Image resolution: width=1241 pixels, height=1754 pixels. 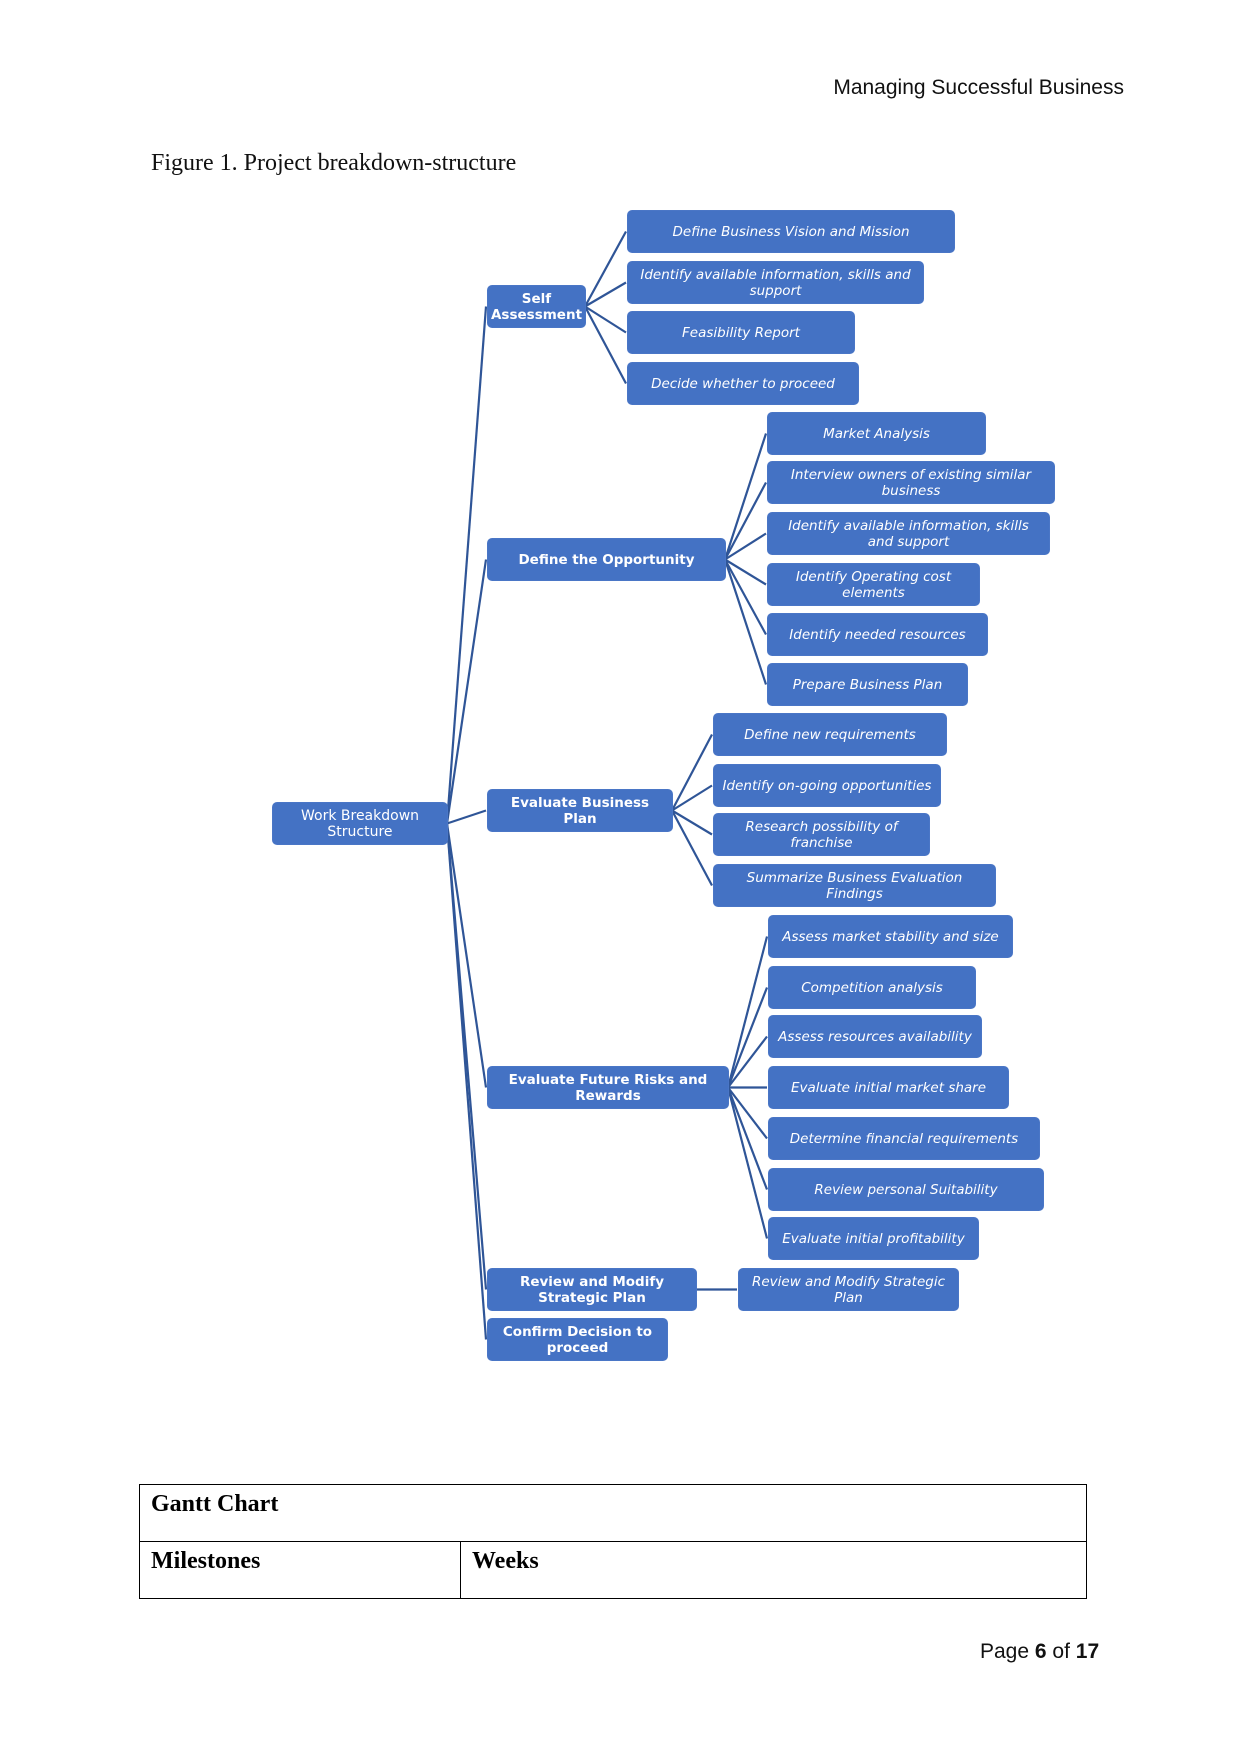 I want to click on total-pages: 17, so click(x=1087, y=1651).